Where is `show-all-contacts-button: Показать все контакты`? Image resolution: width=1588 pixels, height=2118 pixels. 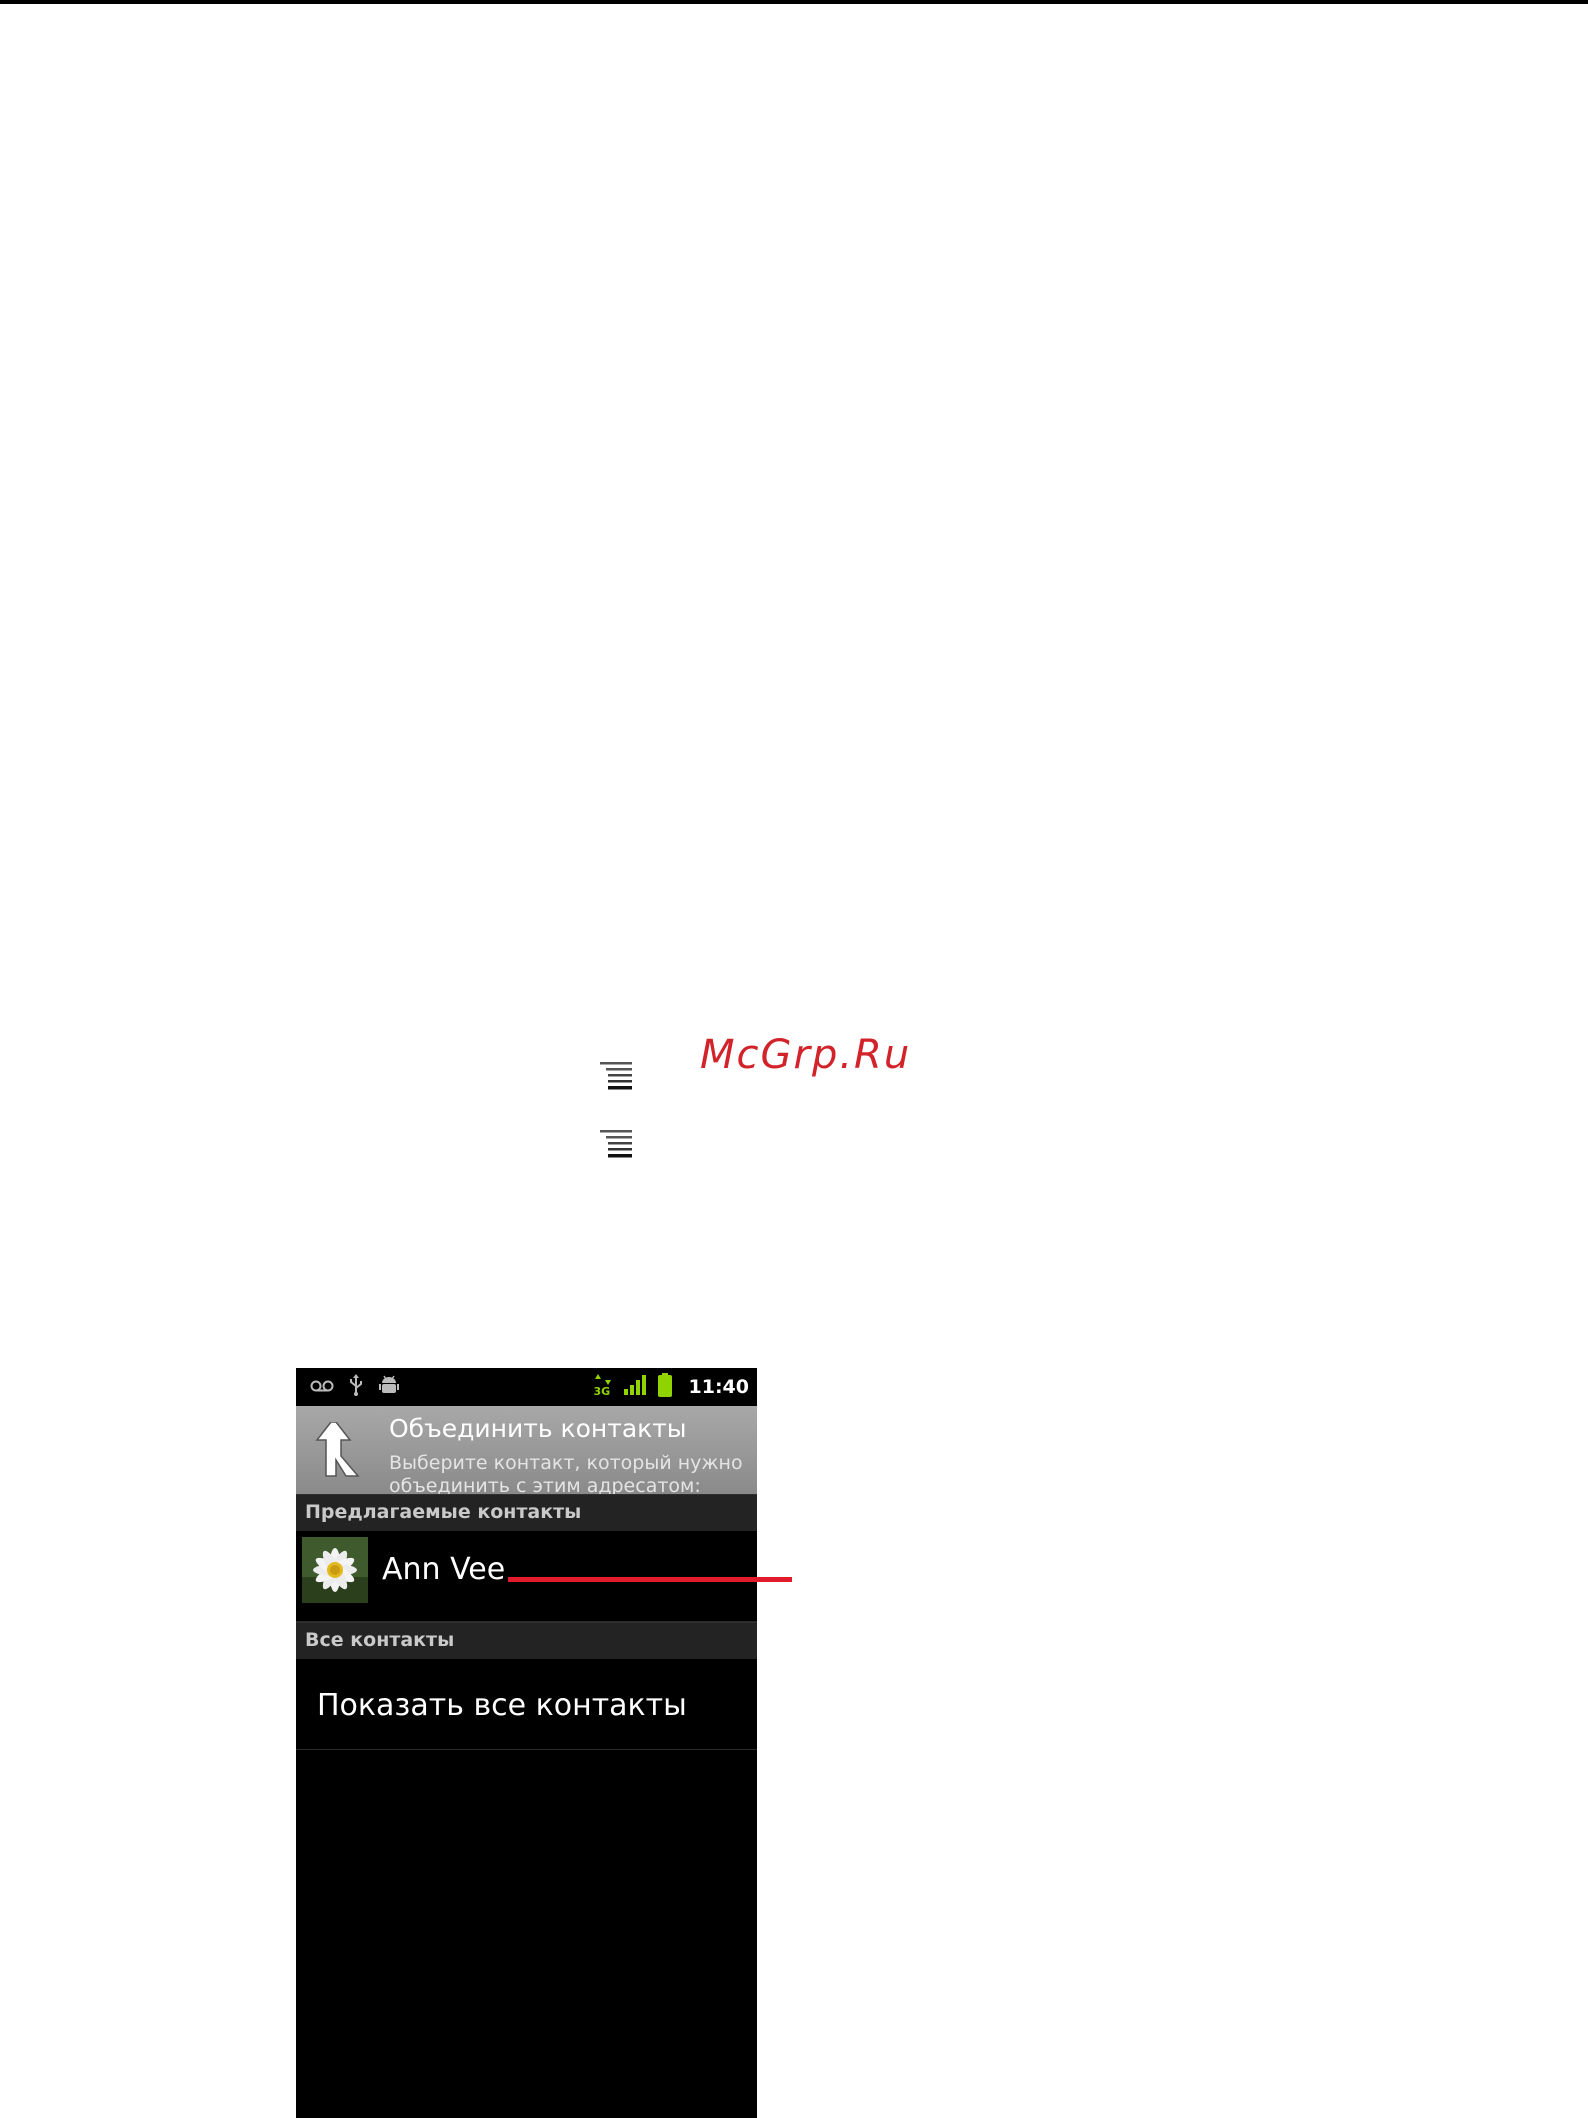
show-all-contacts-button: Показать все контакты is located at coordinates (526, 1704).